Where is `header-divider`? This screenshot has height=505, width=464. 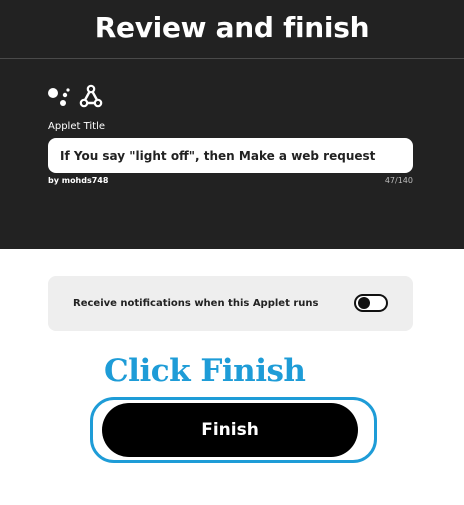 header-divider is located at coordinates (232, 58).